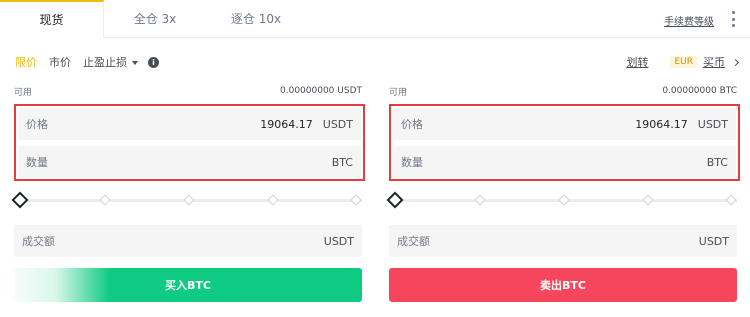  What do you see at coordinates (256, 19) in the screenshot?
I see `tab-isolated-margin: 逐仓 10x` at bounding box center [256, 19].